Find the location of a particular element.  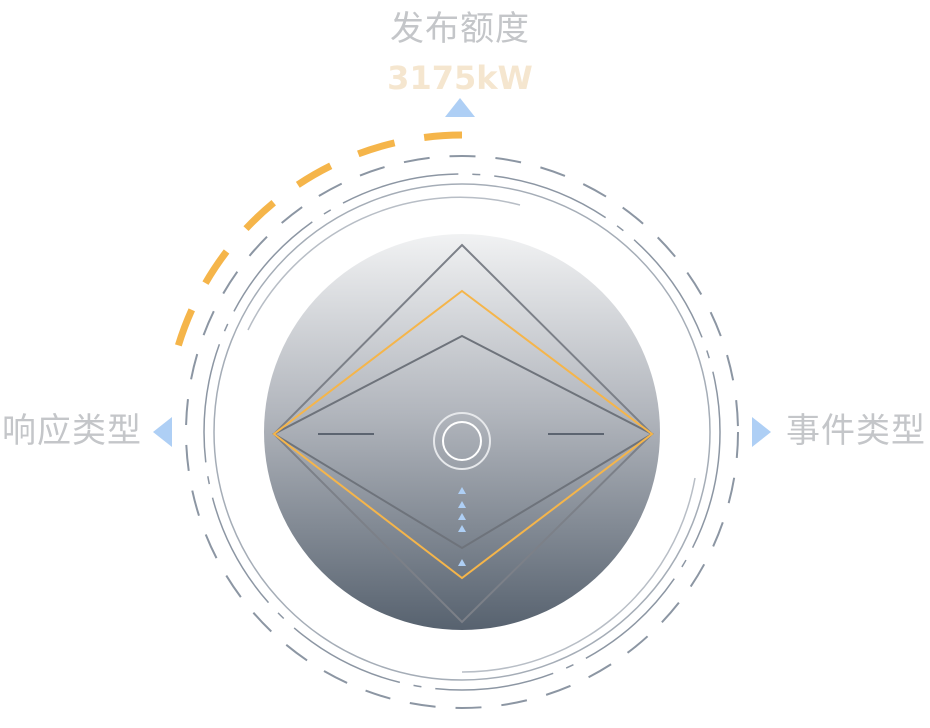

right-pointer-icon is located at coordinates (761, 432).